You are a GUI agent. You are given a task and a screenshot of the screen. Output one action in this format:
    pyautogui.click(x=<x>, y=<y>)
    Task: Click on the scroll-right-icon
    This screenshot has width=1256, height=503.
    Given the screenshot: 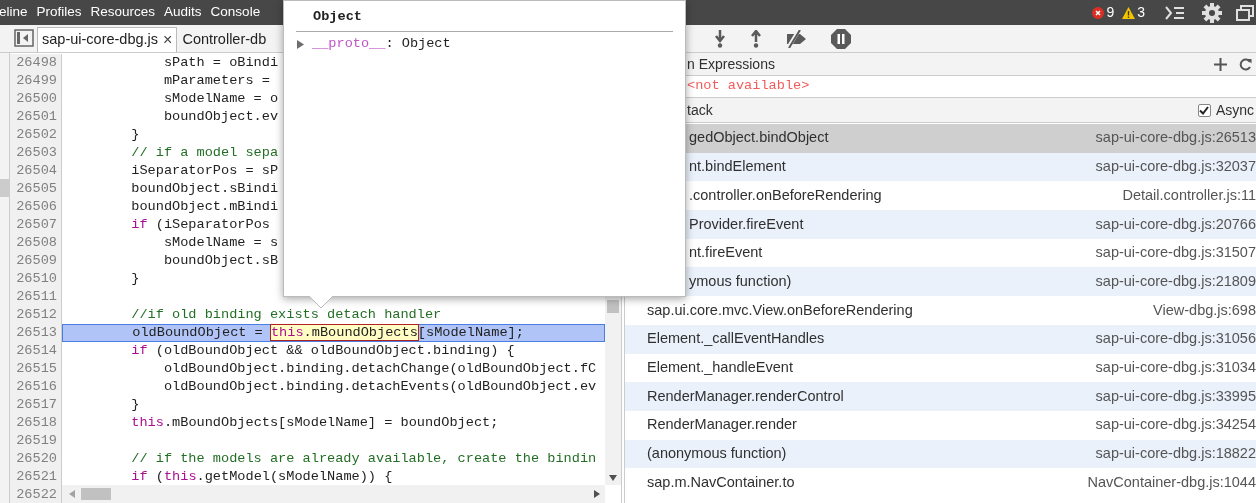 What is the action you would take?
    pyautogui.click(x=597, y=494)
    